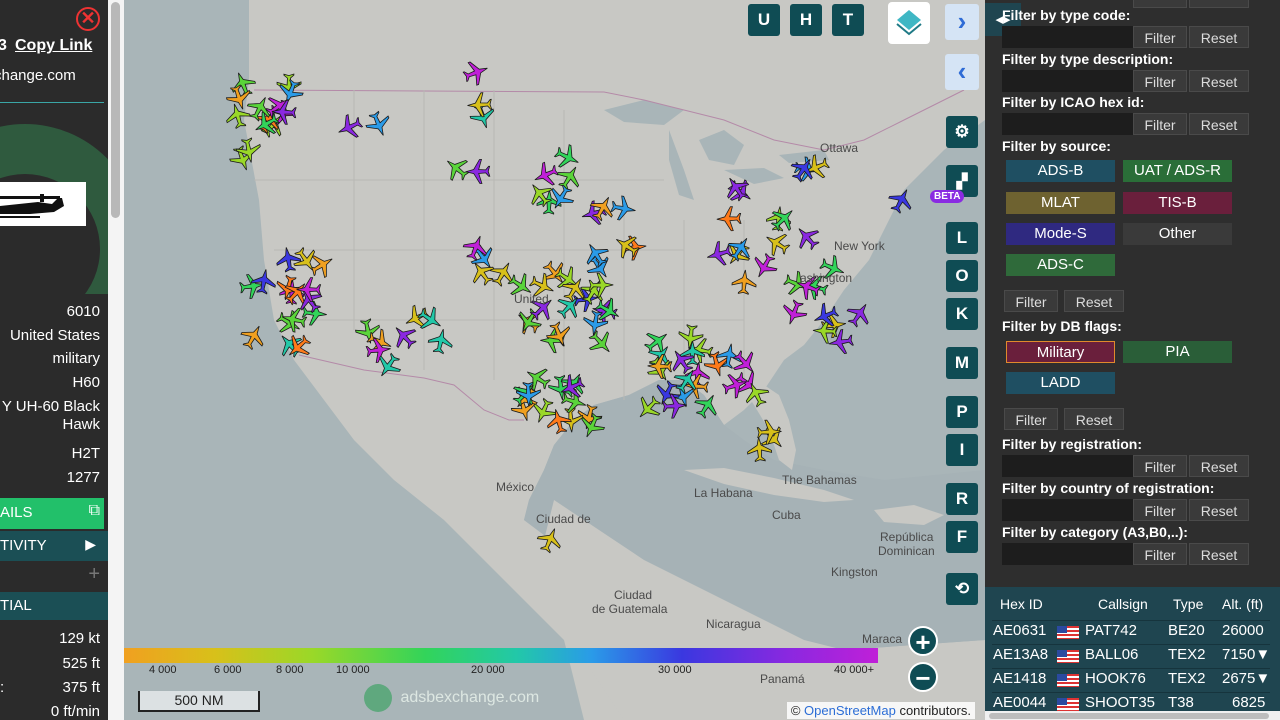  Describe the element at coordinates (115, 110) in the screenshot. I see `left-panel-scrollbar-thumb` at that location.